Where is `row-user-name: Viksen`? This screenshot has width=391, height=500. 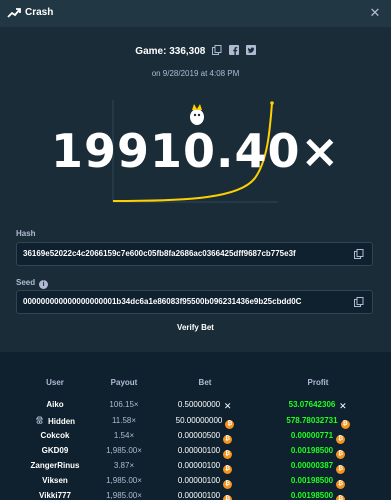 row-user-name: Viksen is located at coordinates (55, 480).